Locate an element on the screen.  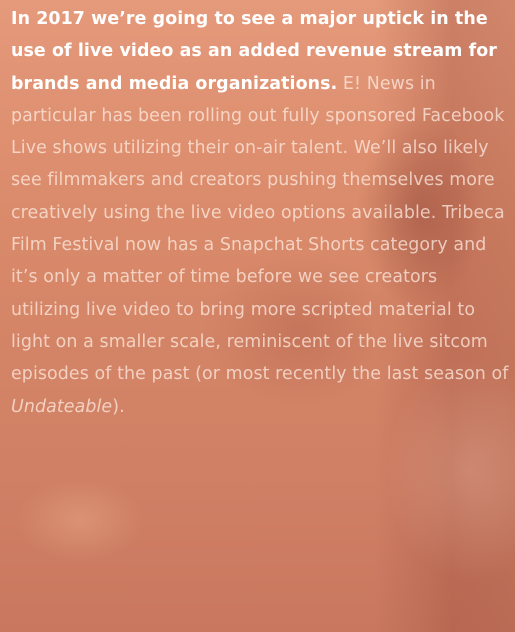
body-text-end: ). is located at coordinates (118, 406).